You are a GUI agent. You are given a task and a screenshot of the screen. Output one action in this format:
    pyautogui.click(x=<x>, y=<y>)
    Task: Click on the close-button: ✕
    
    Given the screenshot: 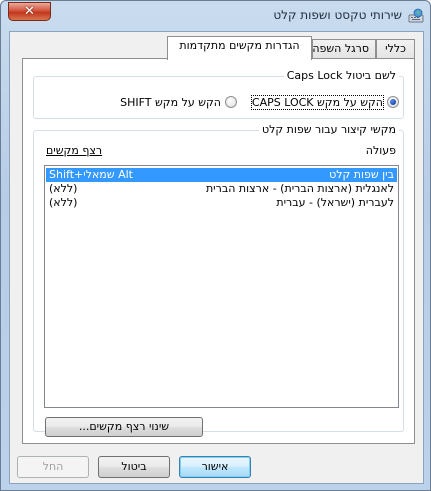 What is the action you would take?
    pyautogui.click(x=29, y=11)
    